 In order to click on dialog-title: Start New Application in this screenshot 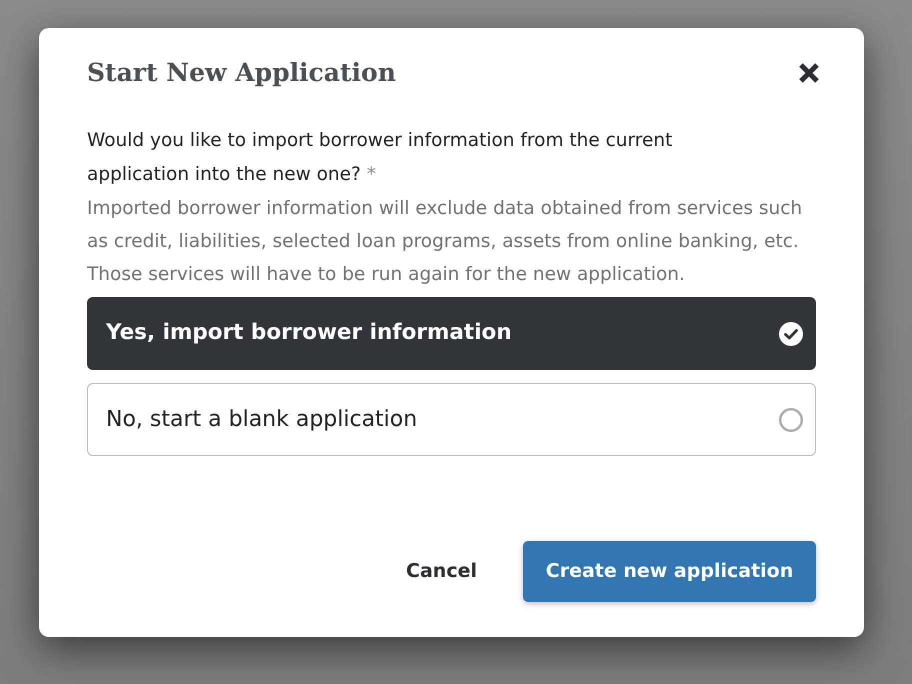, I will do `click(241, 73)`.